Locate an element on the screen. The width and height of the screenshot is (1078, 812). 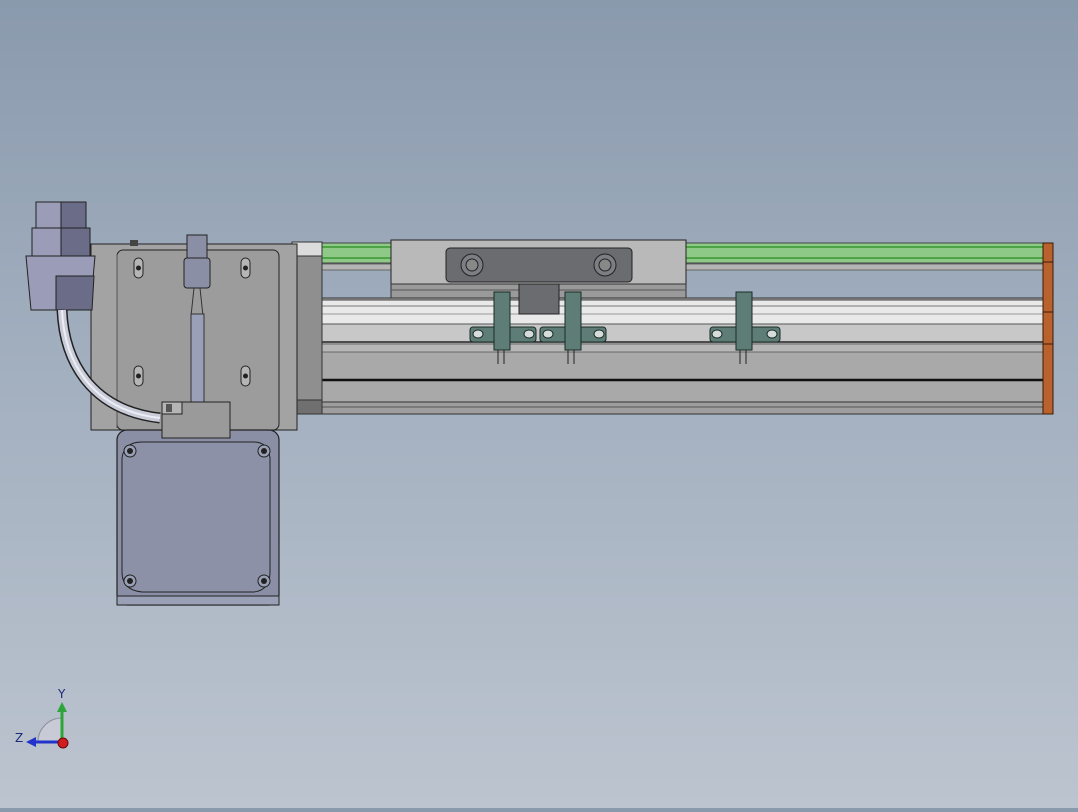
axis-triad: Y Z is located at coordinates (50, 722).